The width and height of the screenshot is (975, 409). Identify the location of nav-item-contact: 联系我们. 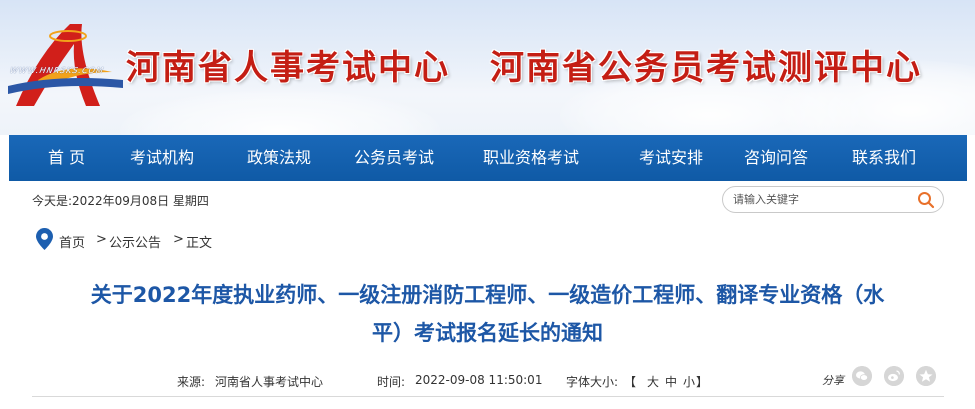
(884, 158).